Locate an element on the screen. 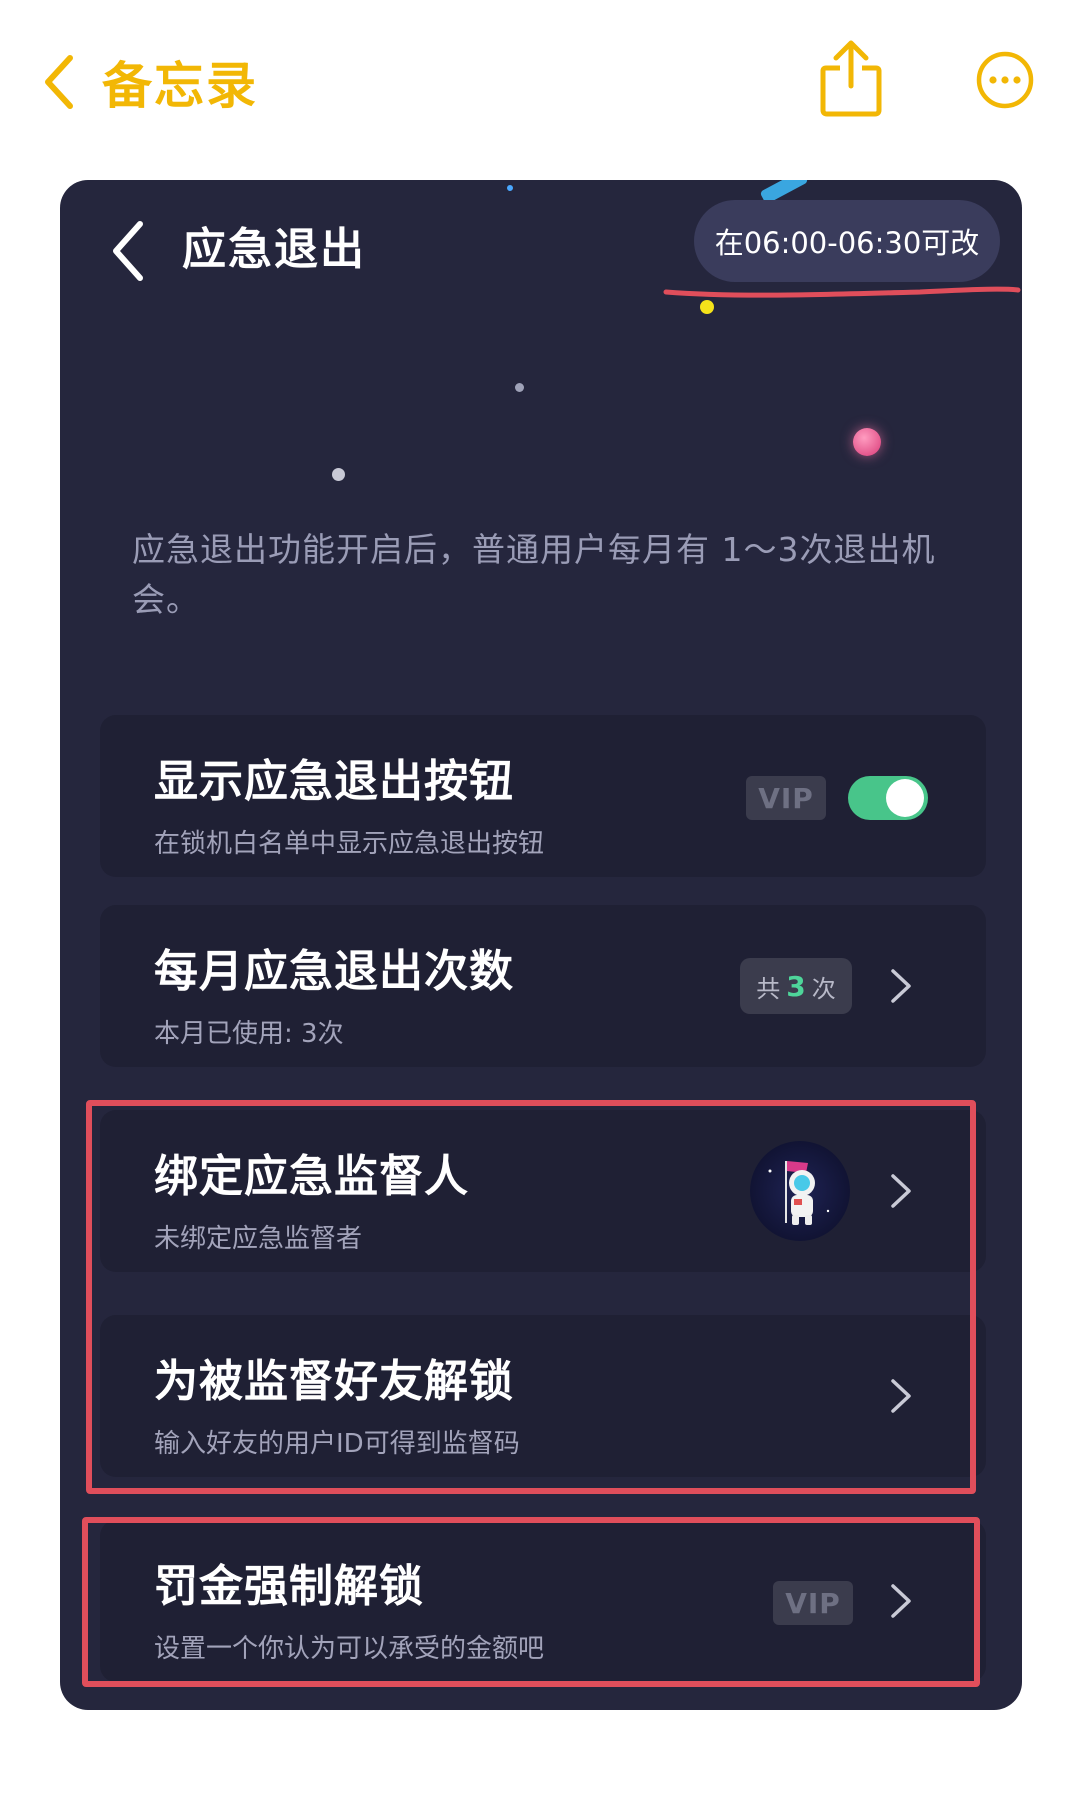 The height and width of the screenshot is (1800, 1080). count-number: 3 is located at coordinates (796, 986).